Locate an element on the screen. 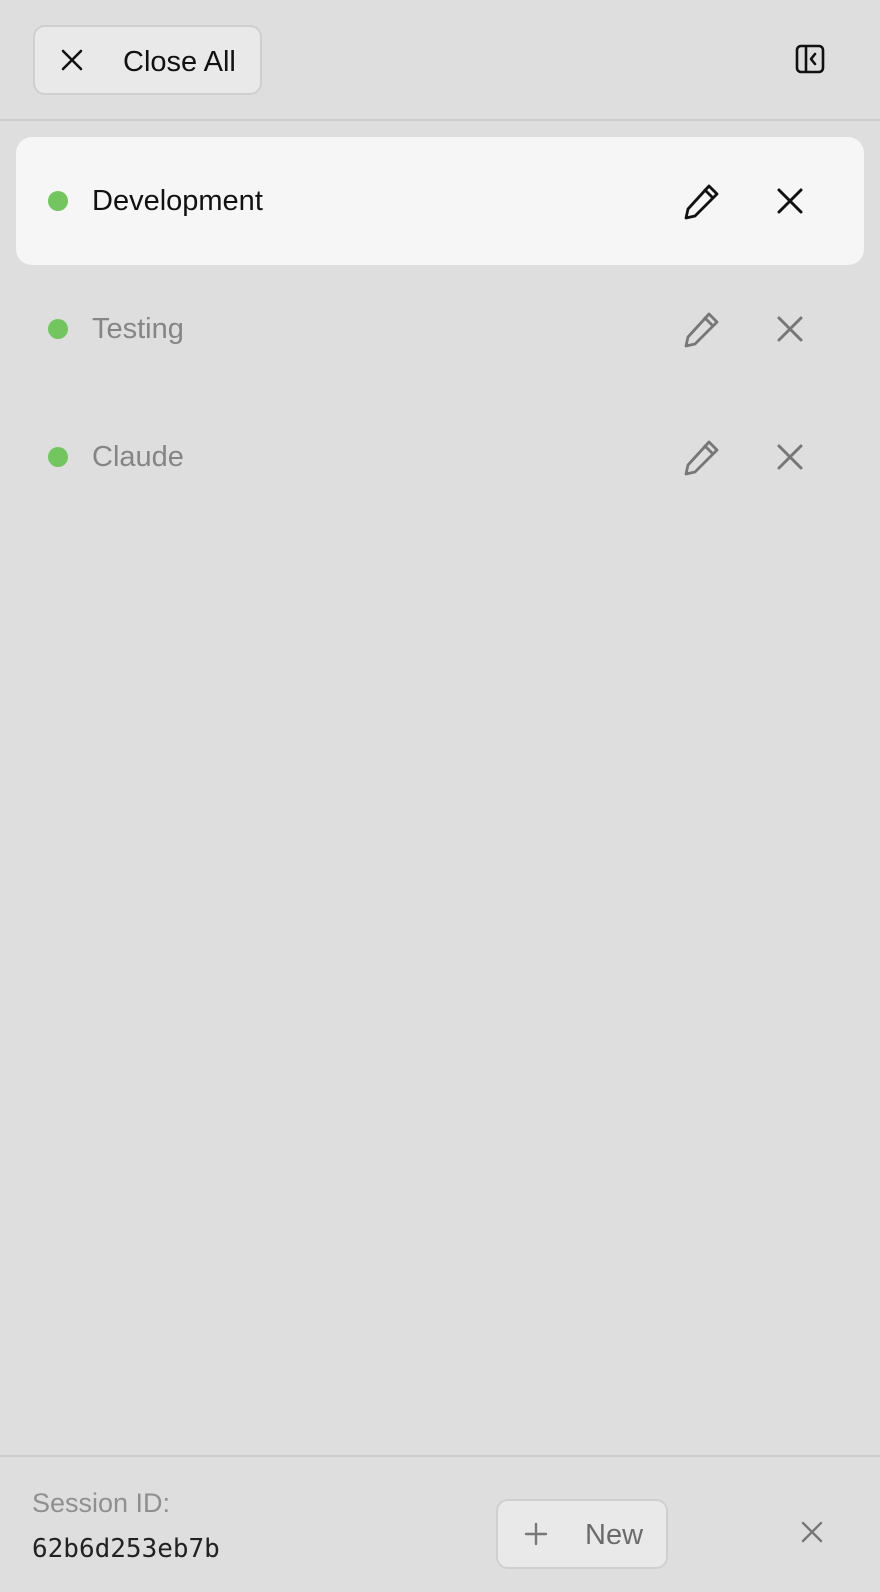 The width and height of the screenshot is (880, 1592). session-id-label: Session ID: is located at coordinates (101, 1503).